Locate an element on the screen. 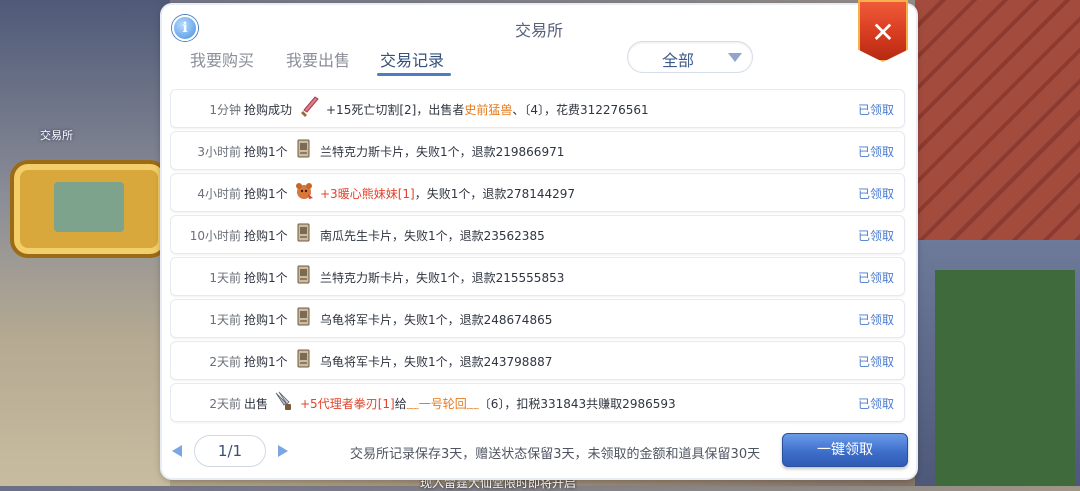 This screenshot has width=1080, height=491. record-time: 3小时前 is located at coordinates (219, 152).